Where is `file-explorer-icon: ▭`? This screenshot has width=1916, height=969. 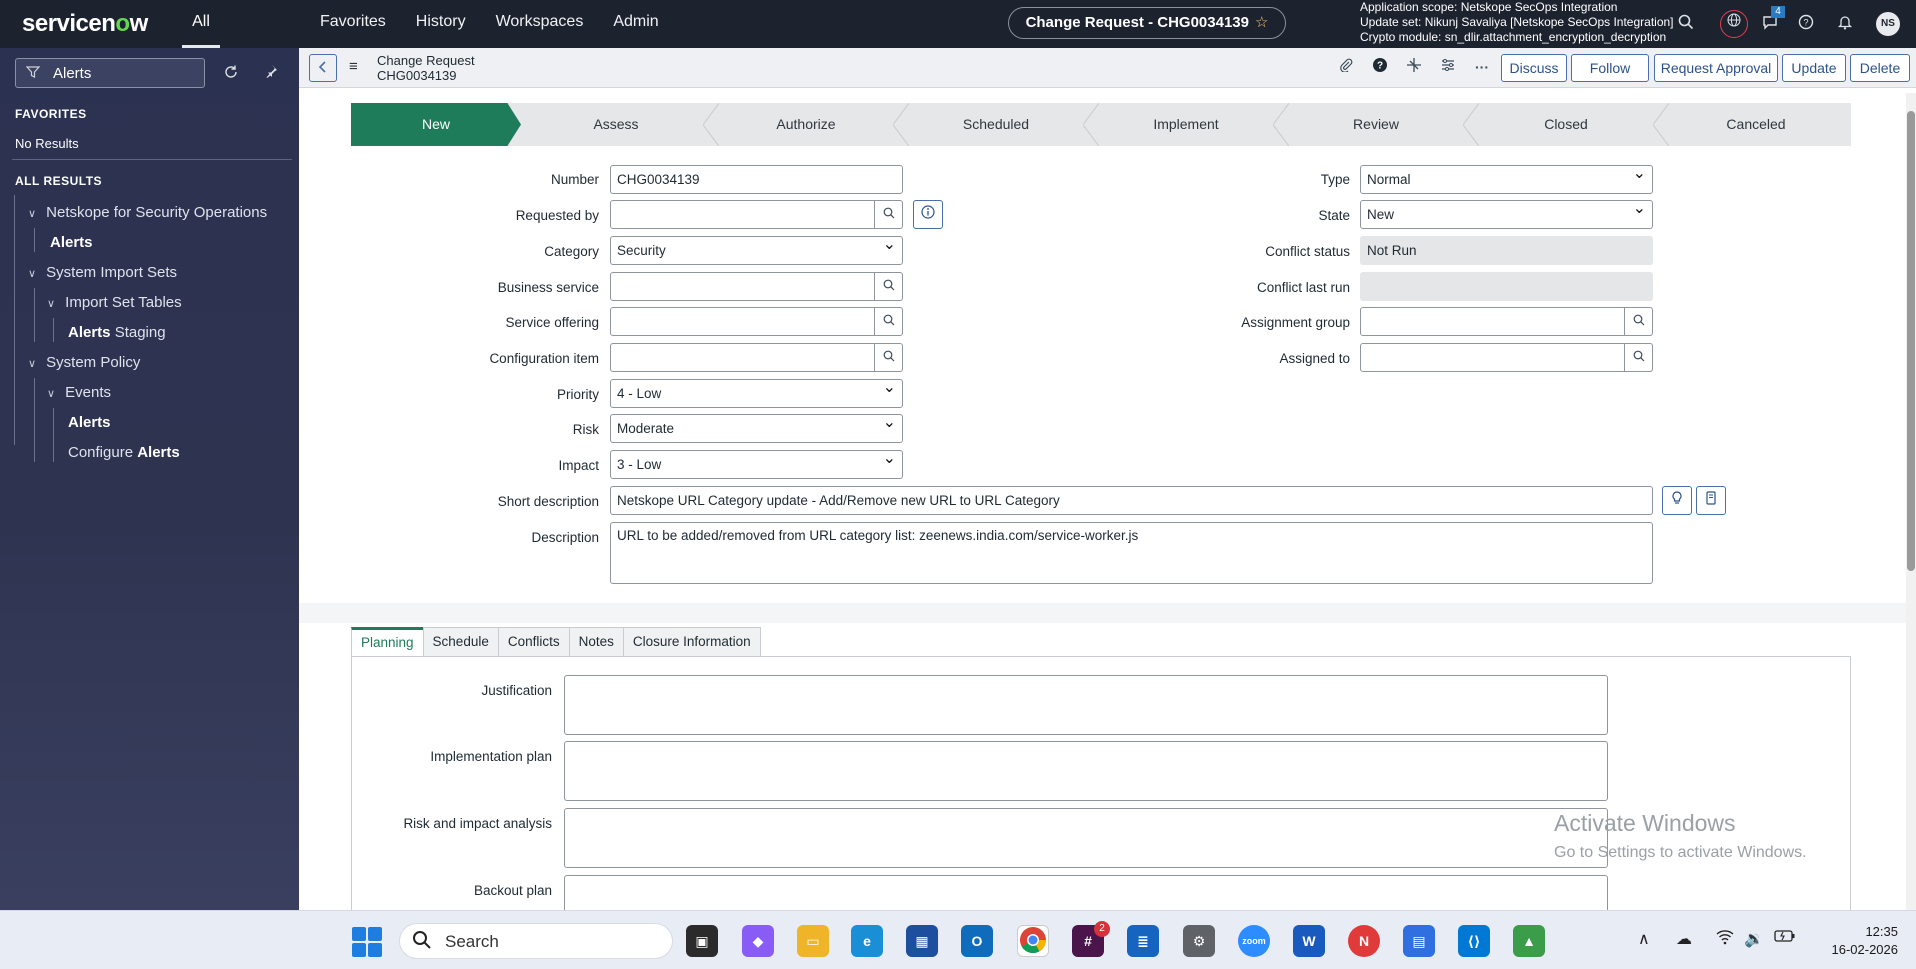 file-explorer-icon: ▭ is located at coordinates (813, 941).